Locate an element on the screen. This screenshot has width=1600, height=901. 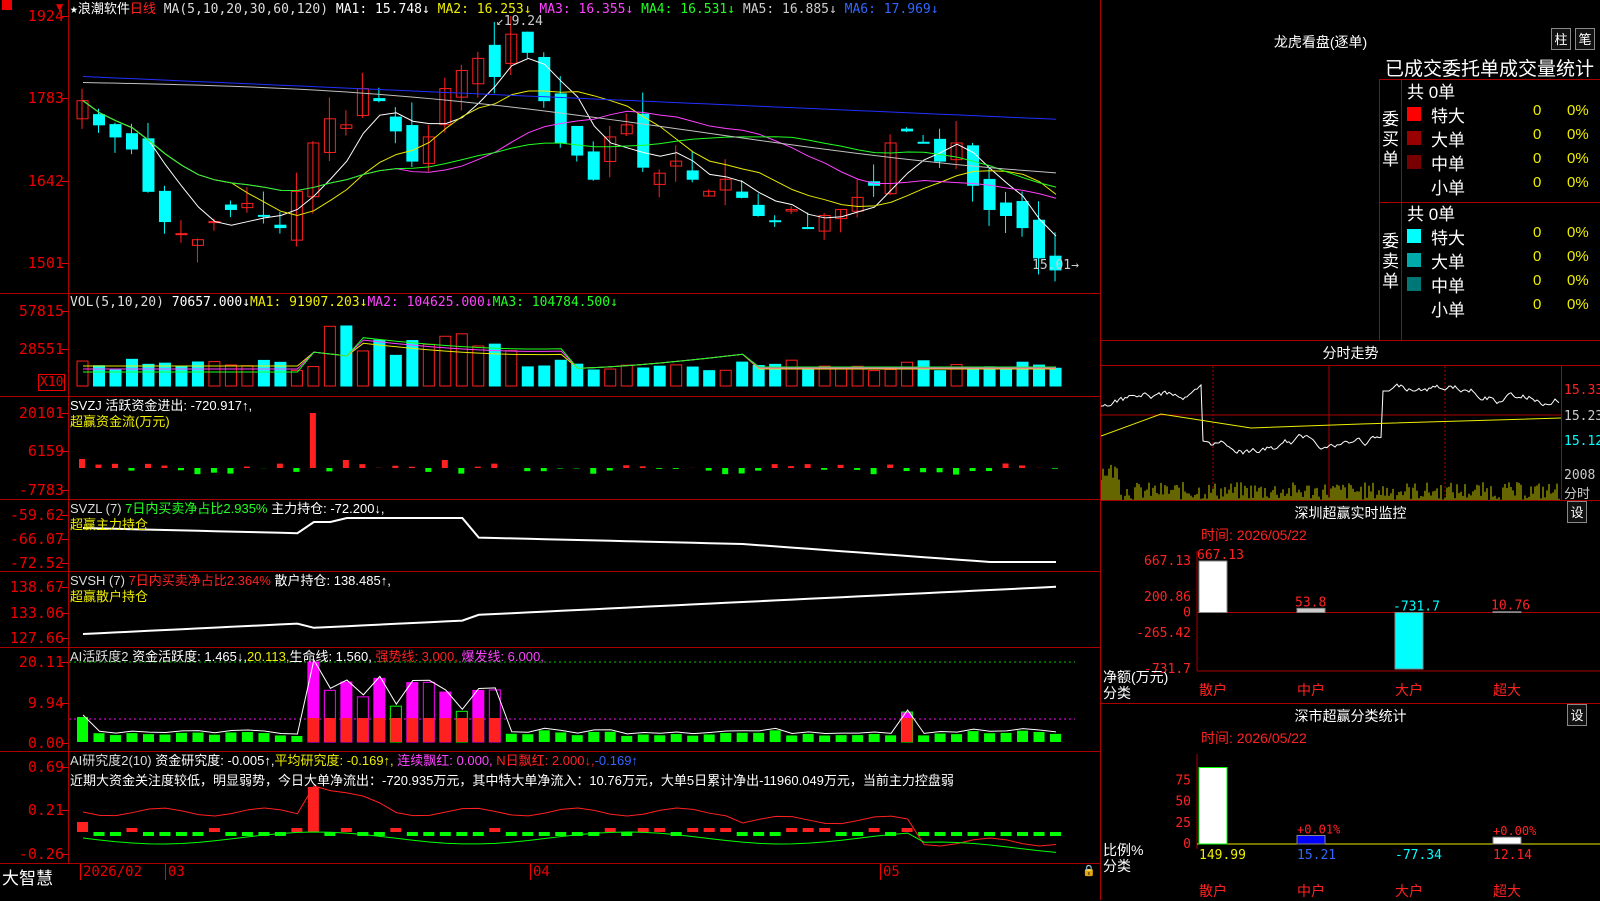
research-line is located at coordinates (569, 816).